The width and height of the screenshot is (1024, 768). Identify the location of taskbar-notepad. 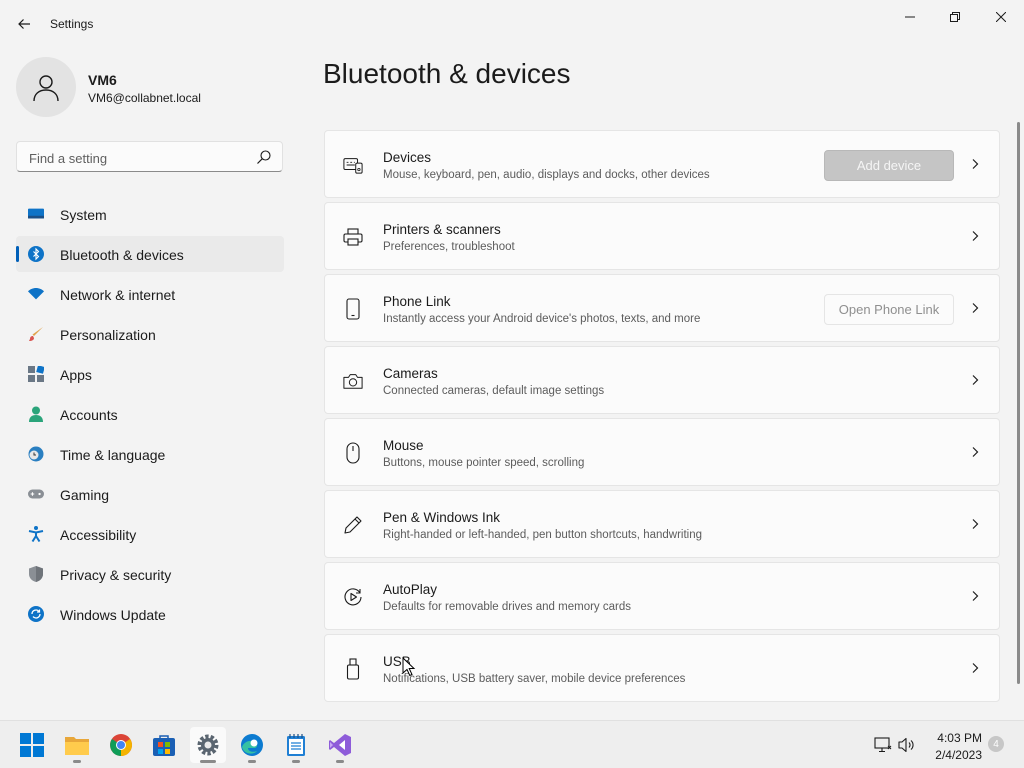
(296, 745).